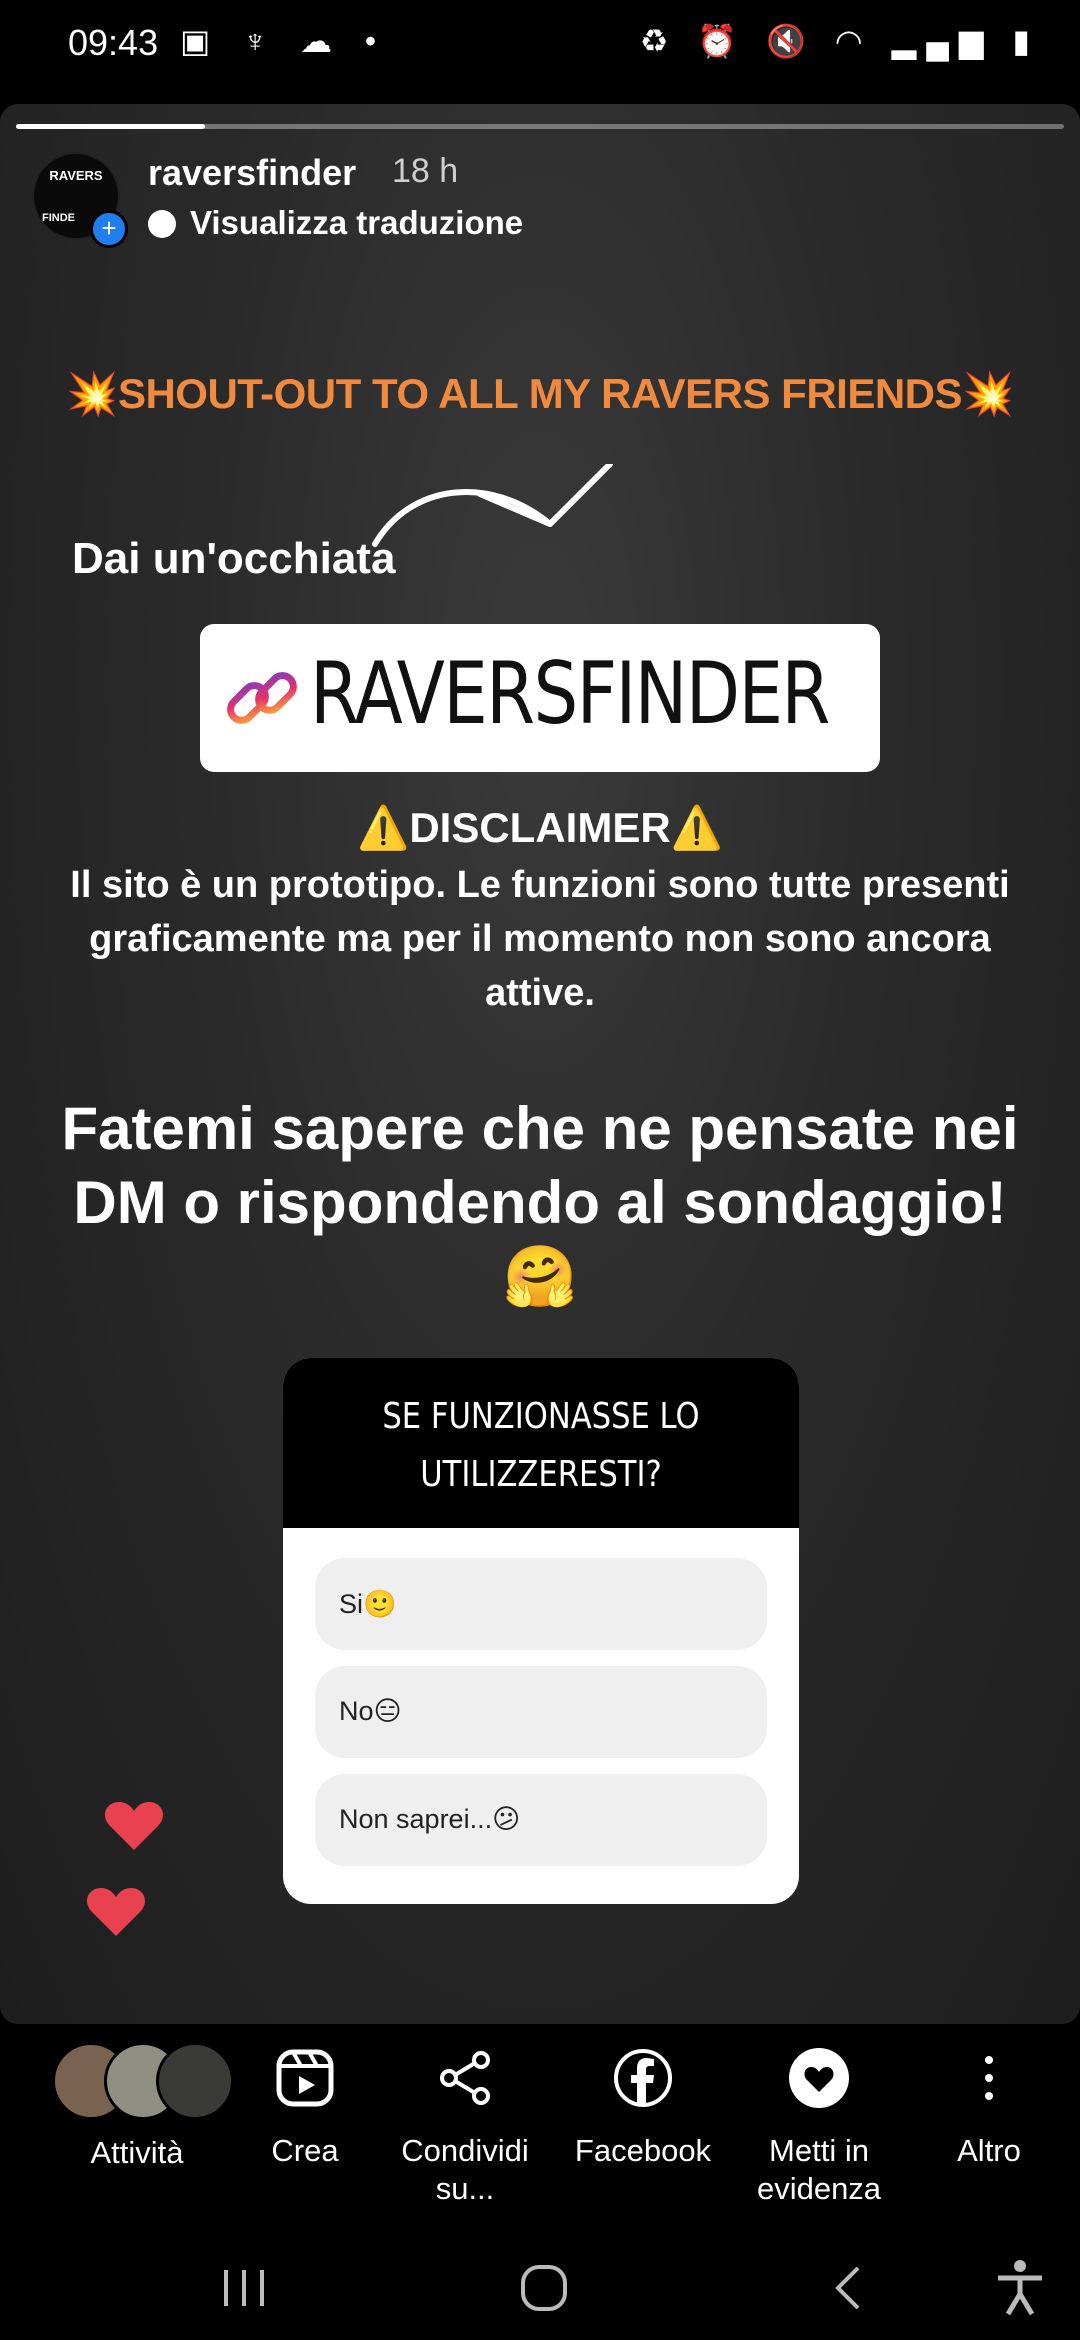 Image resolution: width=1080 pixels, height=2340 pixels. What do you see at coordinates (425, 171) in the screenshot?
I see `story-time-ago: 18 h` at bounding box center [425, 171].